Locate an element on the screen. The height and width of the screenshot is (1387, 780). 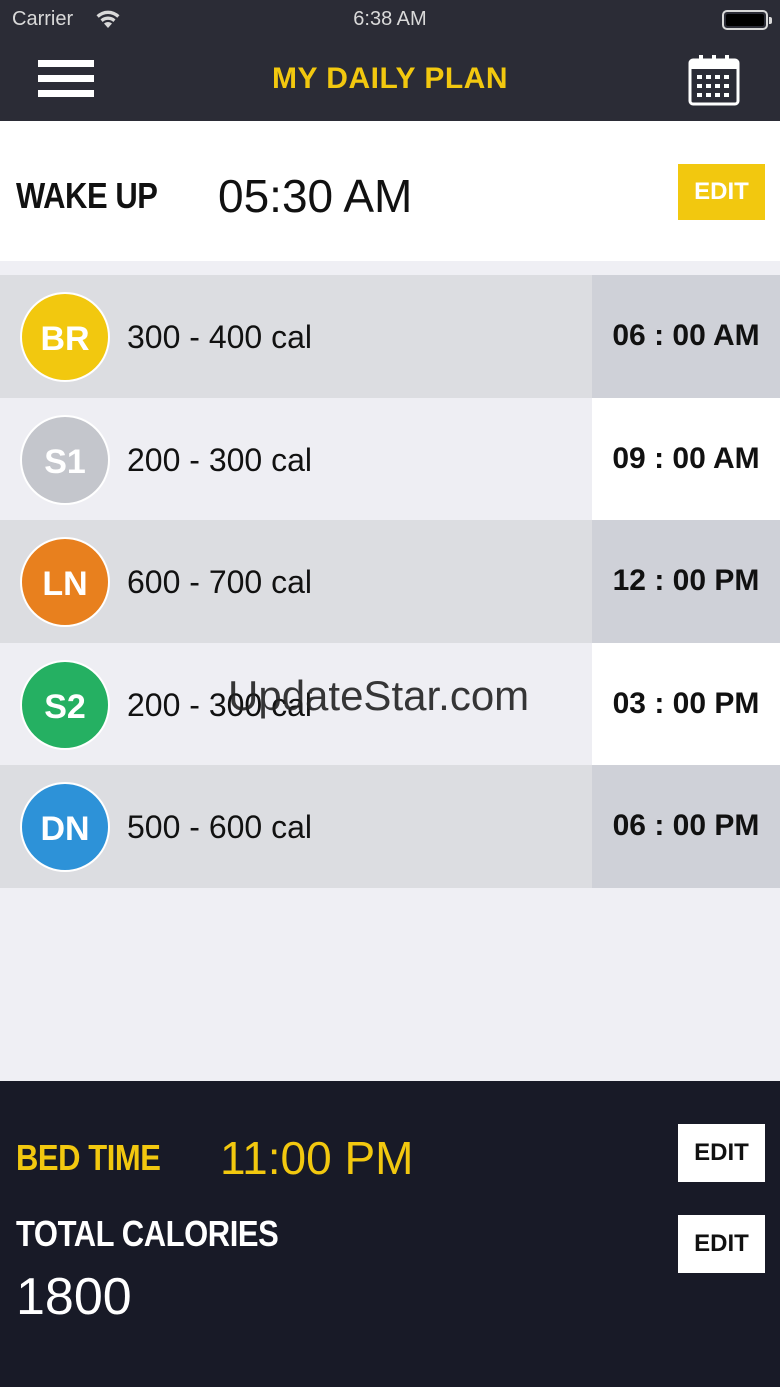
status-bar: Carrier 6:38 AM is located at coordinates (390, 20).